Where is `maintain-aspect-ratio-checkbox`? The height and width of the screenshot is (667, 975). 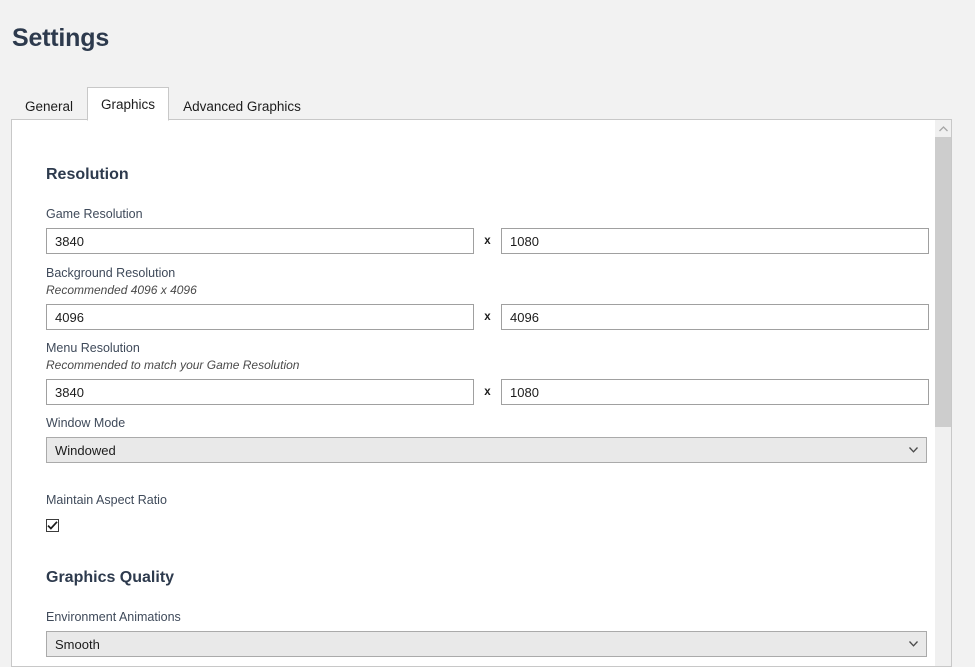
maintain-aspect-ratio-checkbox is located at coordinates (52, 525).